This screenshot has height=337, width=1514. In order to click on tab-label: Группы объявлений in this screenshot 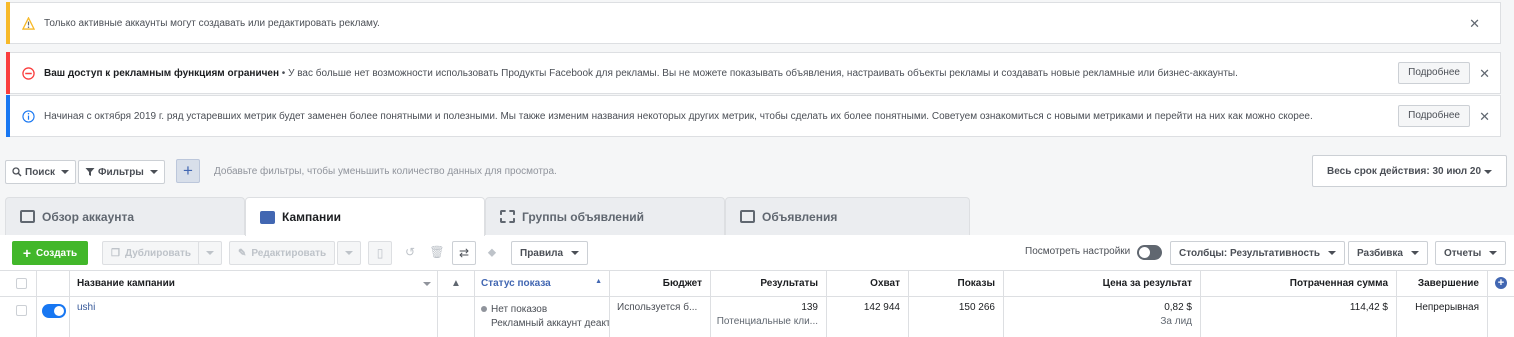, I will do `click(583, 216)`.